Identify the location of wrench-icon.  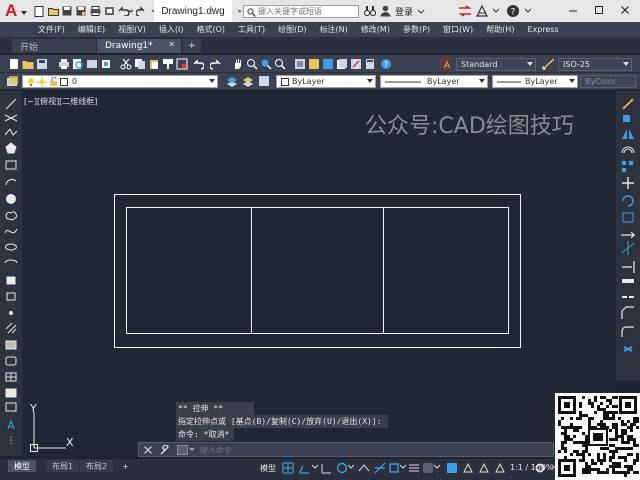
(164, 450).